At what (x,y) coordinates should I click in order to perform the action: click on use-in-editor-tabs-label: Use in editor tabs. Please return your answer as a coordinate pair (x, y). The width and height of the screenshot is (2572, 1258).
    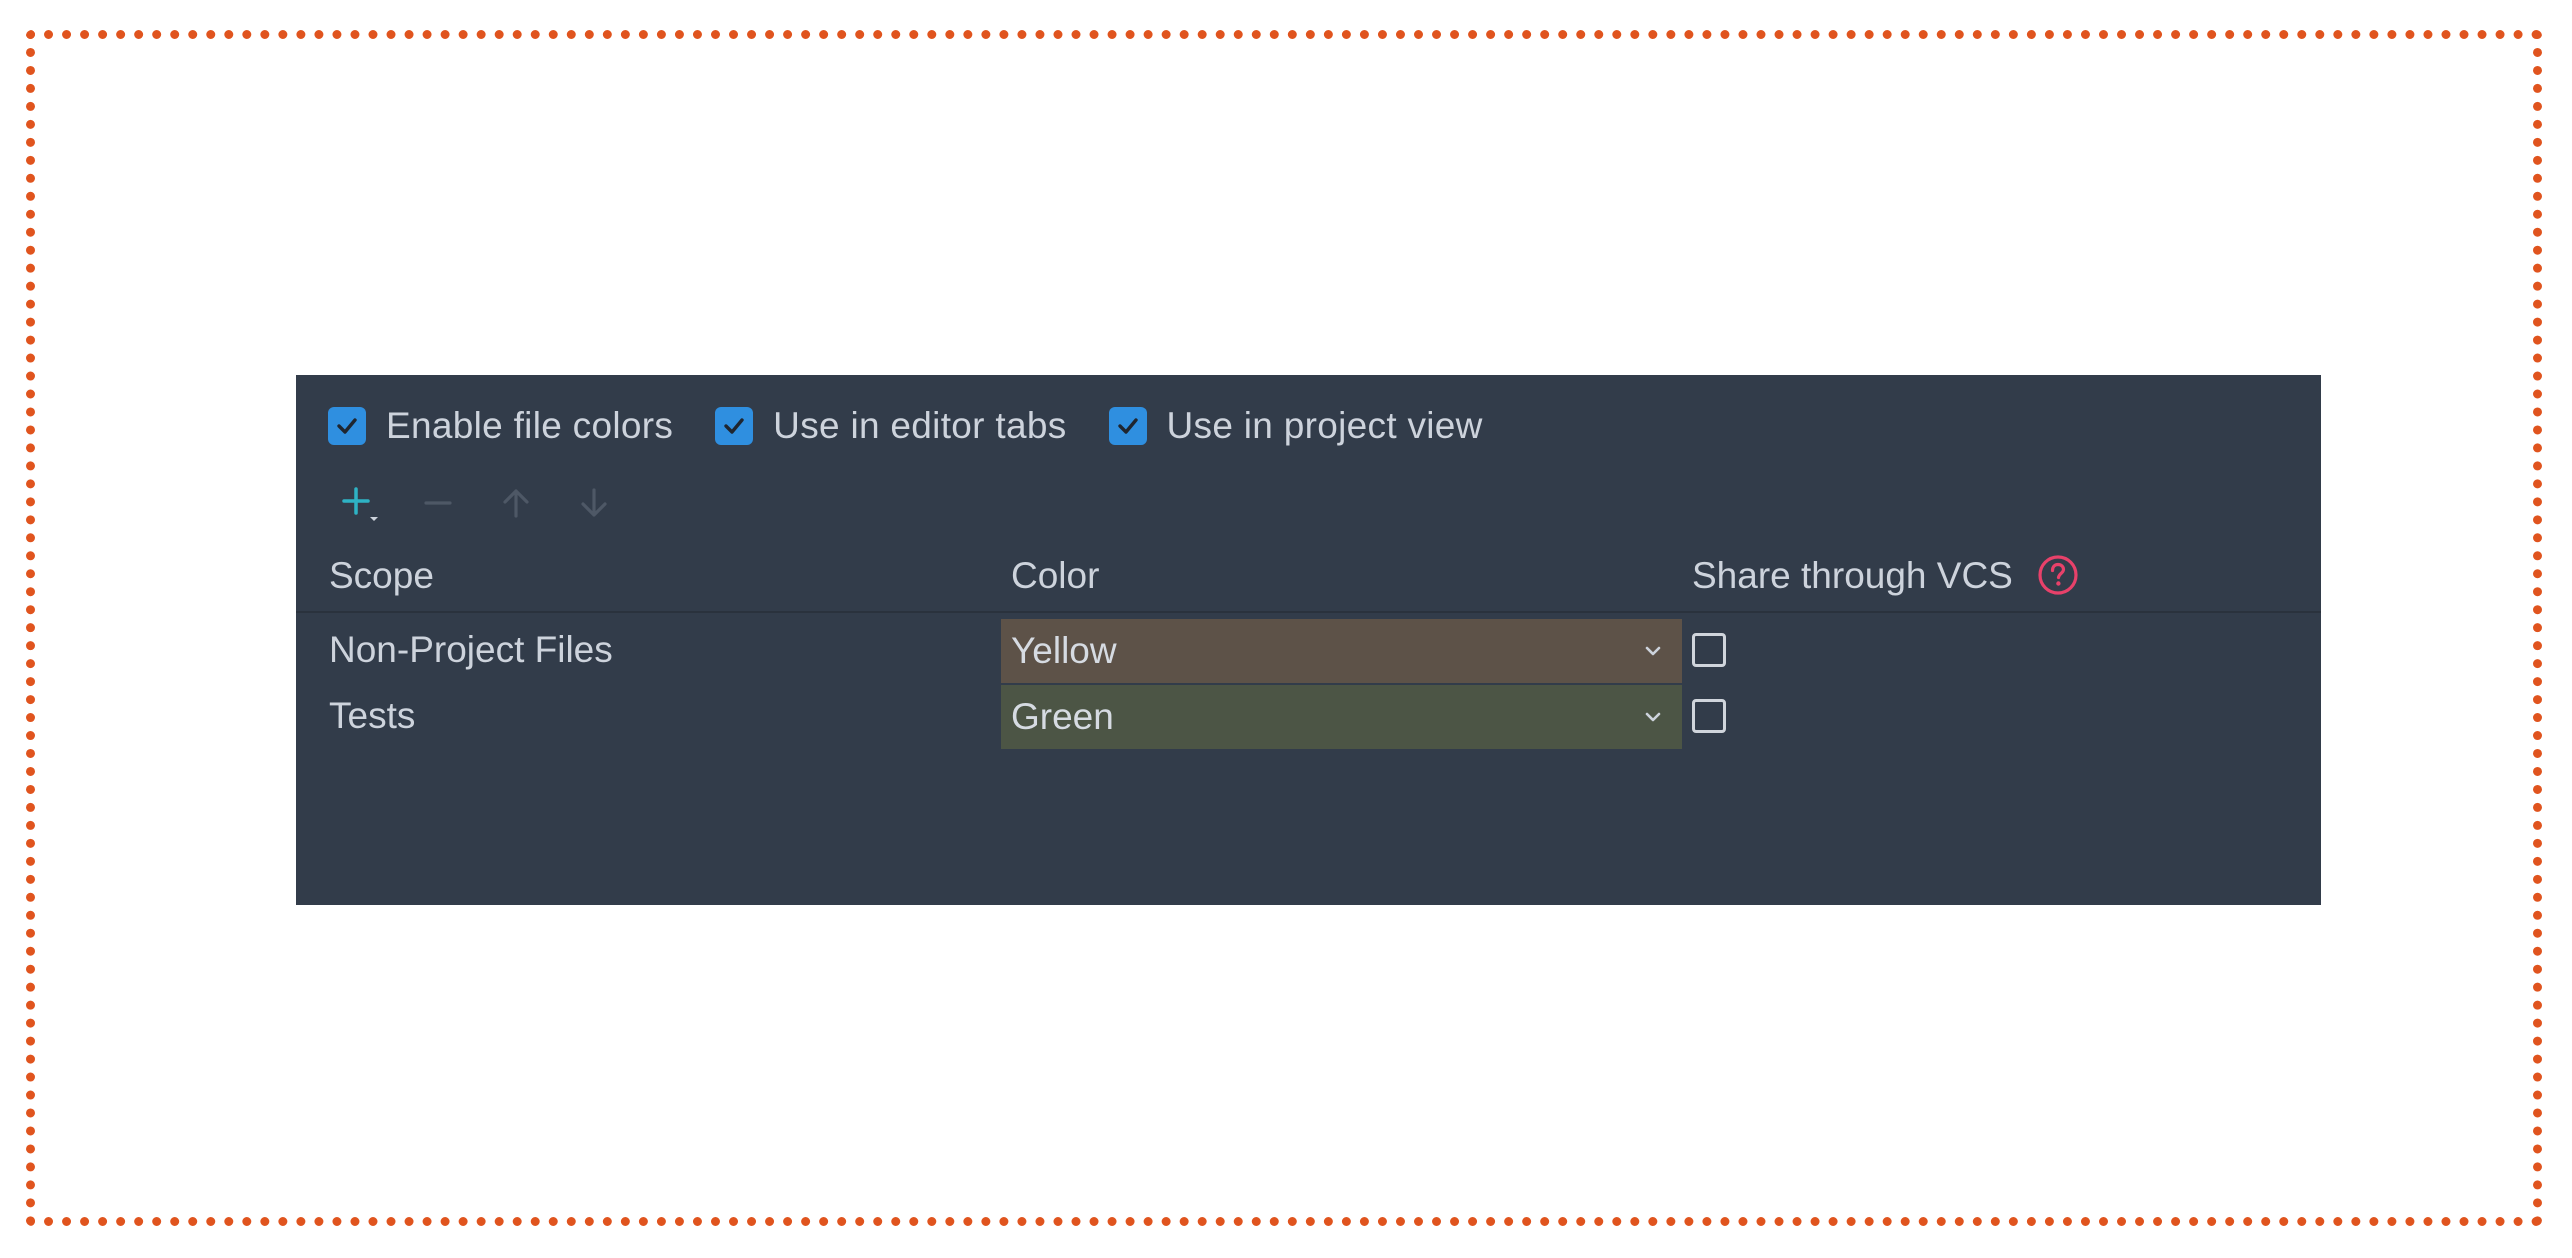
    Looking at the image, I should click on (920, 425).